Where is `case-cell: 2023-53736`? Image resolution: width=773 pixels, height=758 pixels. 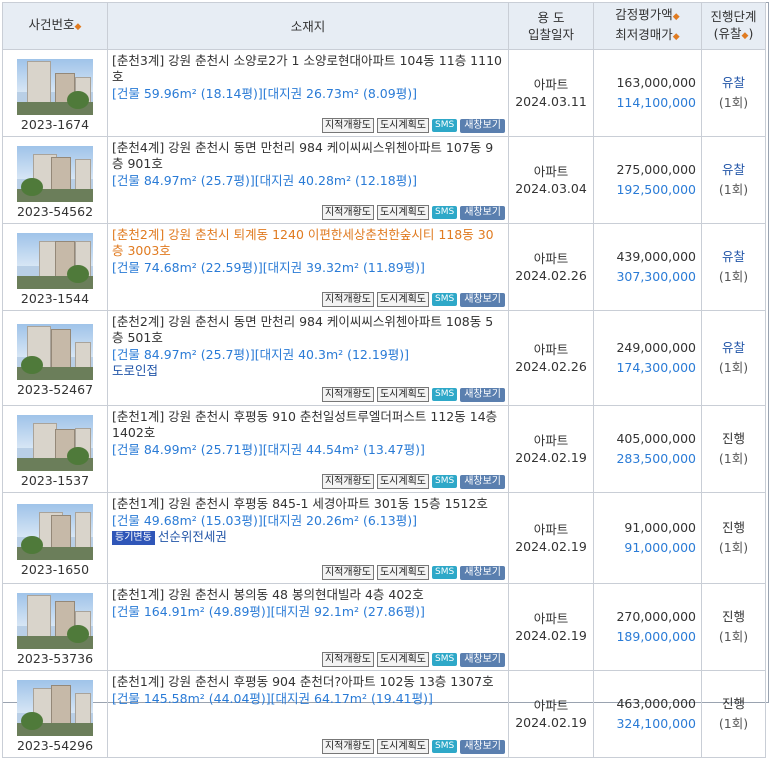 case-cell: 2023-53736 is located at coordinates (55, 627).